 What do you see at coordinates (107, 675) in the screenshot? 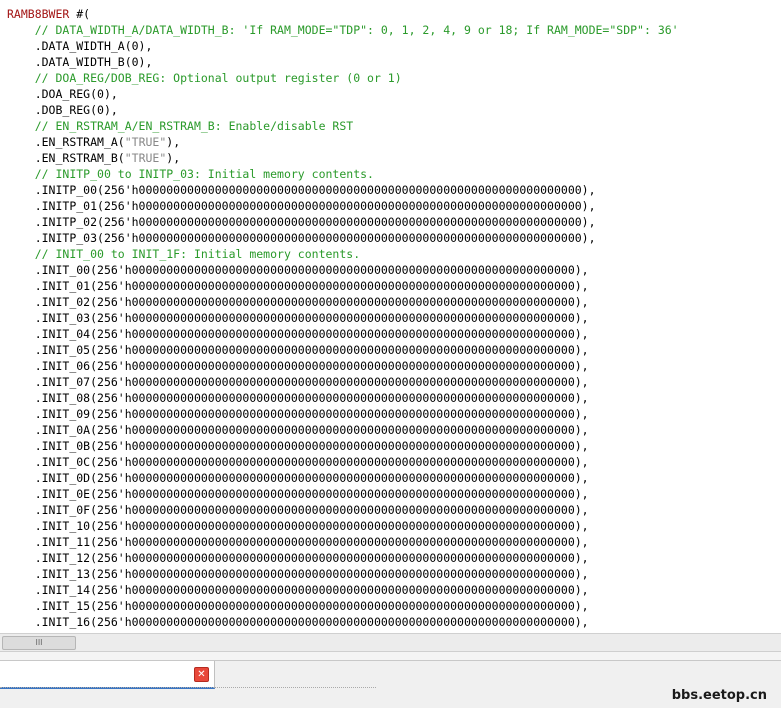
I see `editor-tab: ✕` at bounding box center [107, 675].